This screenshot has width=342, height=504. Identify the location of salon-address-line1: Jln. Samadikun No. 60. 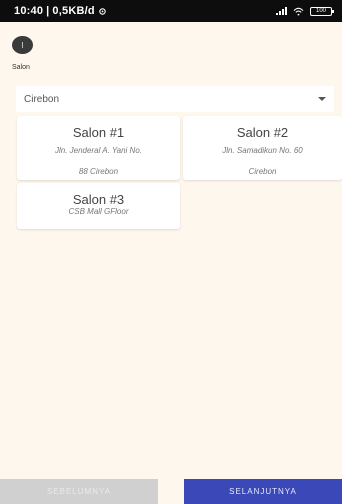
(262, 150).